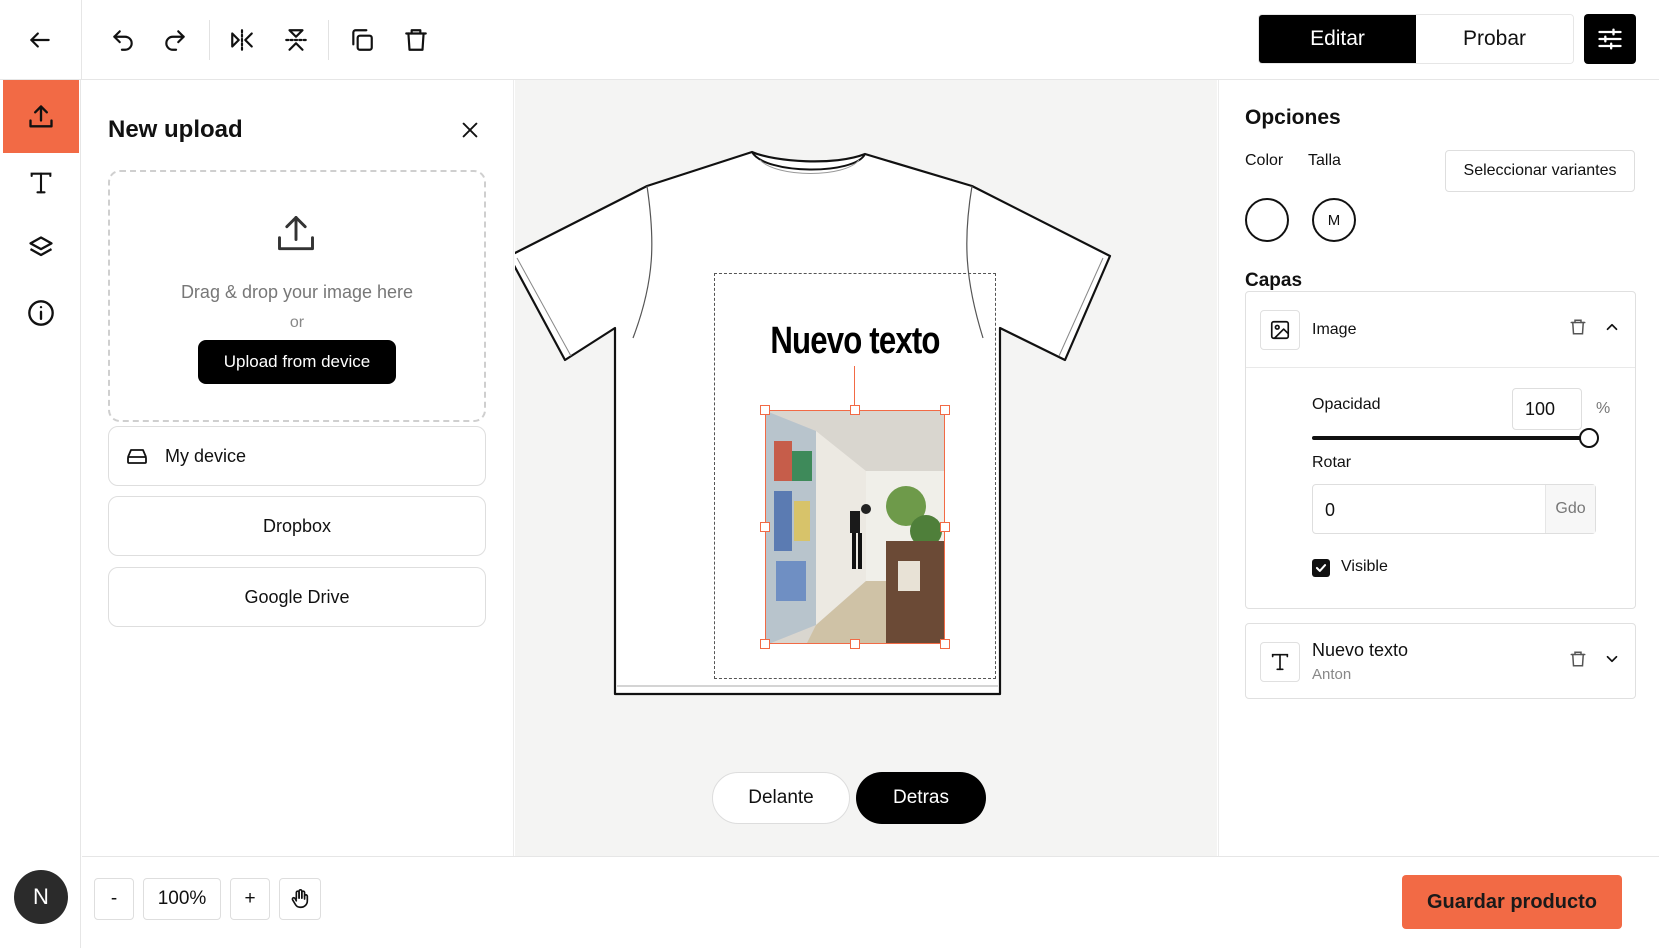 Image resolution: width=1659 pixels, height=948 pixels. I want to click on layers-icon, so click(41, 245).